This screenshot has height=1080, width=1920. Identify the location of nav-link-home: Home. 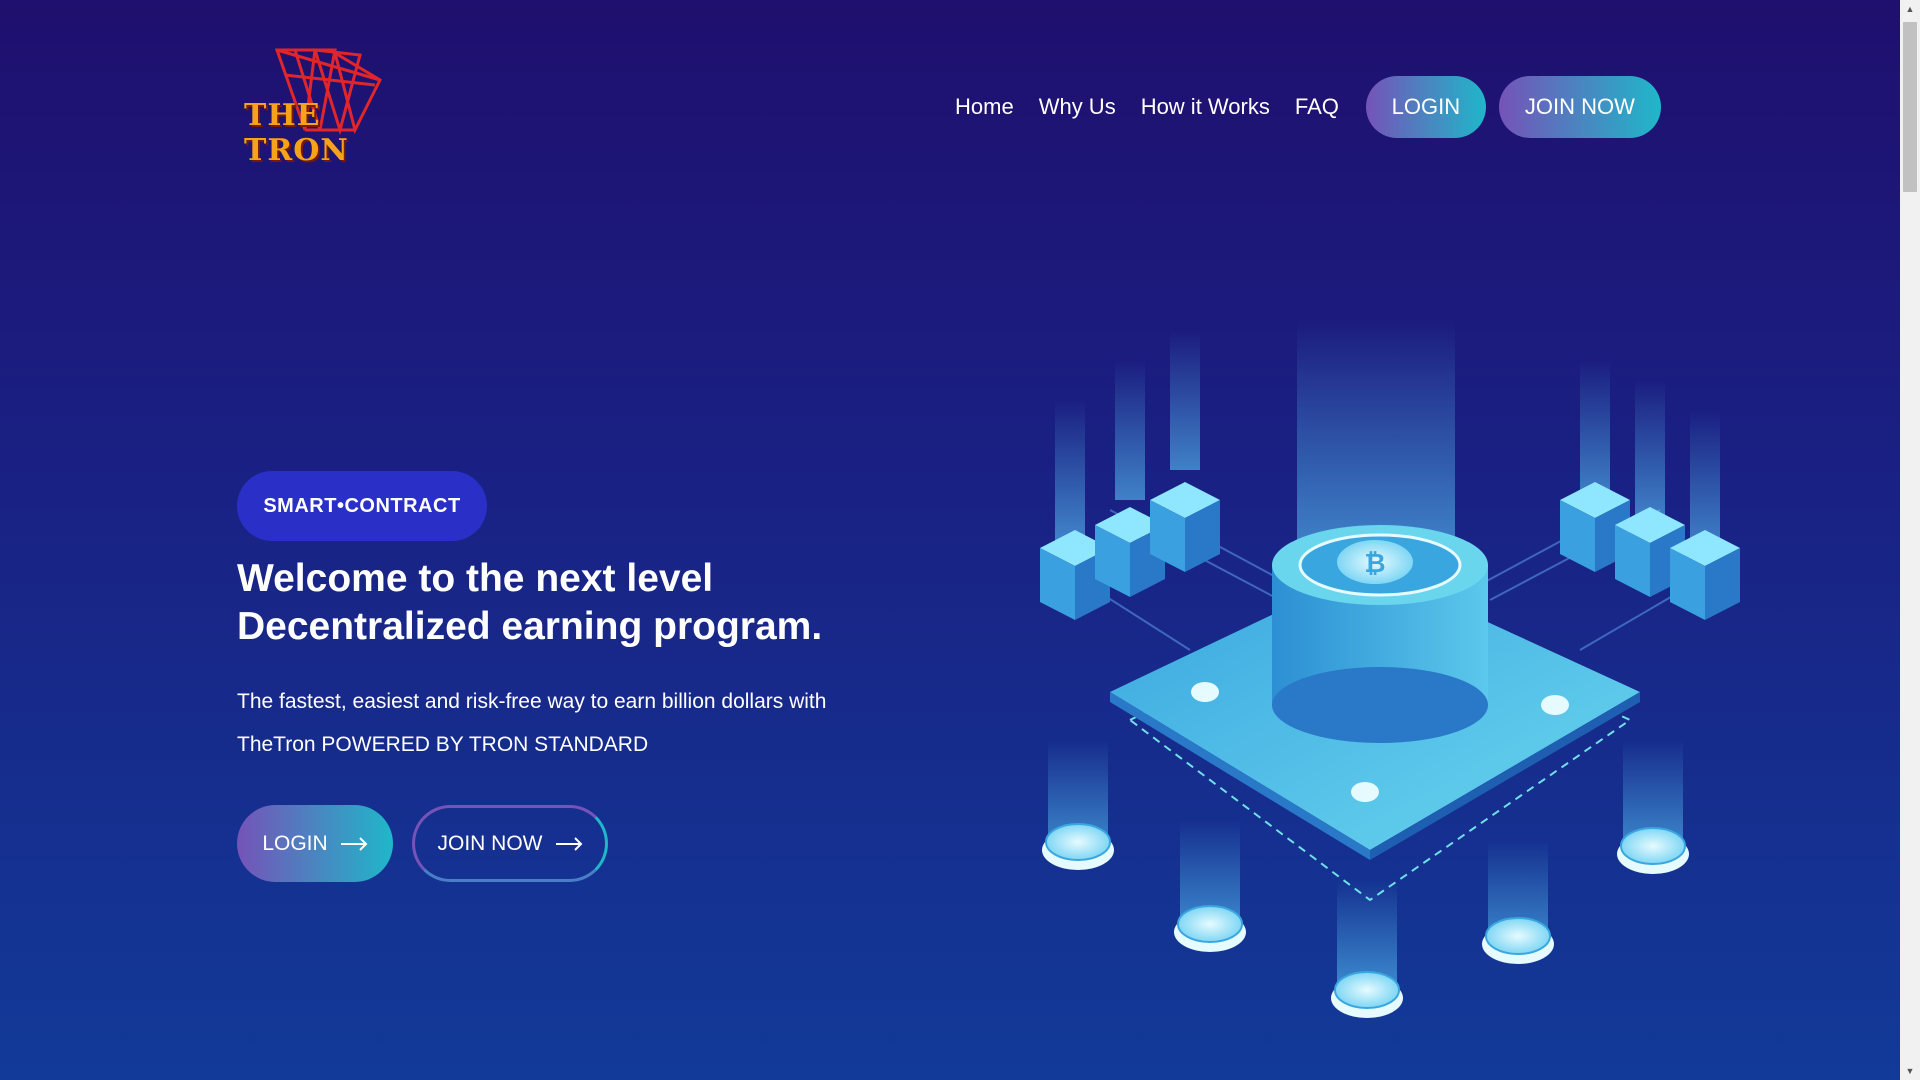
(984, 107).